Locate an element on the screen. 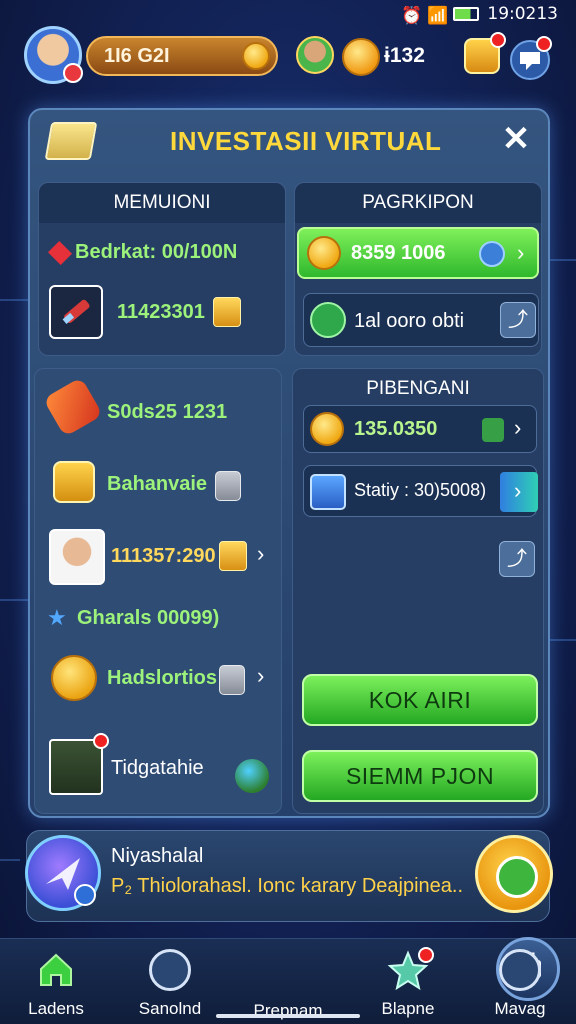 The height and width of the screenshot is (1024, 576). right-top-row2: 1al ooro obti is located at coordinates (409, 321).